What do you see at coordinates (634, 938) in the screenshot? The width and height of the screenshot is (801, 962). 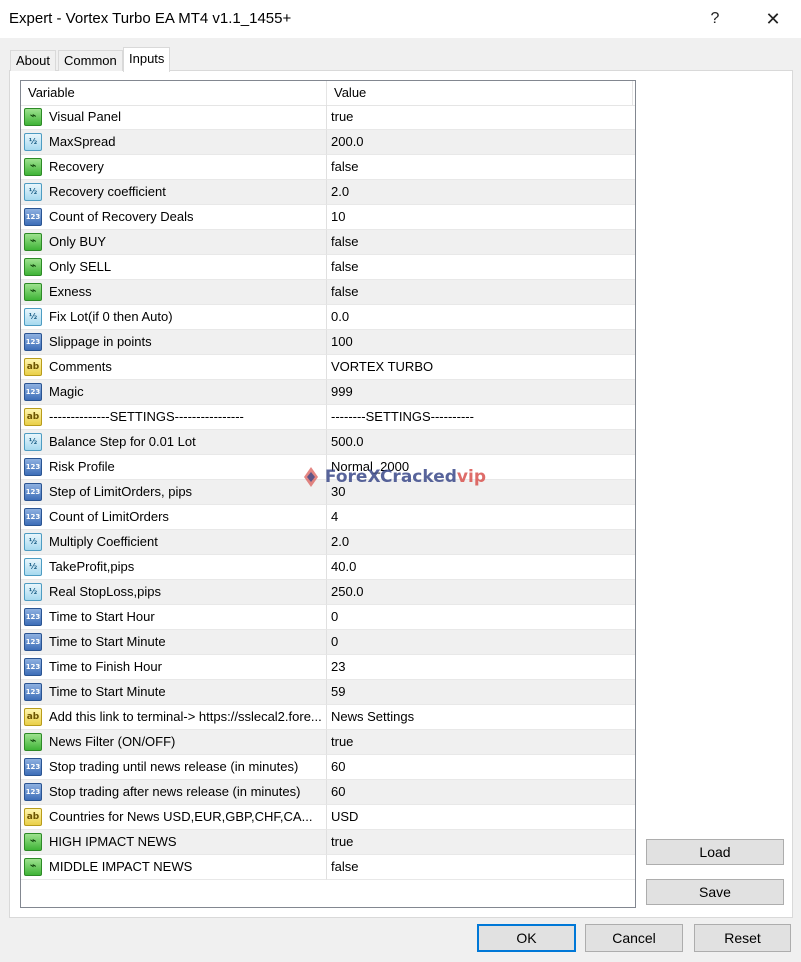 I see `cancel-button: Cancel` at bounding box center [634, 938].